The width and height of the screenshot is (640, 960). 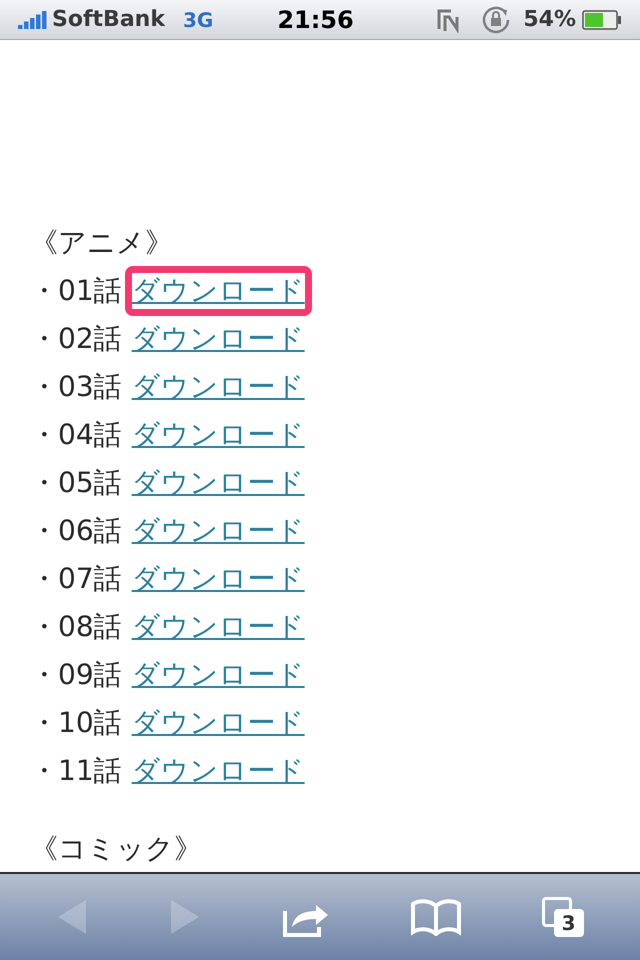 What do you see at coordinates (76, 435) in the screenshot?
I see `episode-label: ・04話` at bounding box center [76, 435].